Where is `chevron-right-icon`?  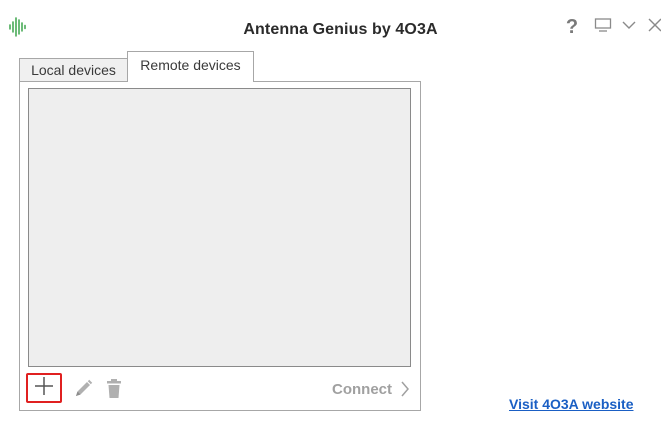
chevron-right-icon is located at coordinates (405, 389).